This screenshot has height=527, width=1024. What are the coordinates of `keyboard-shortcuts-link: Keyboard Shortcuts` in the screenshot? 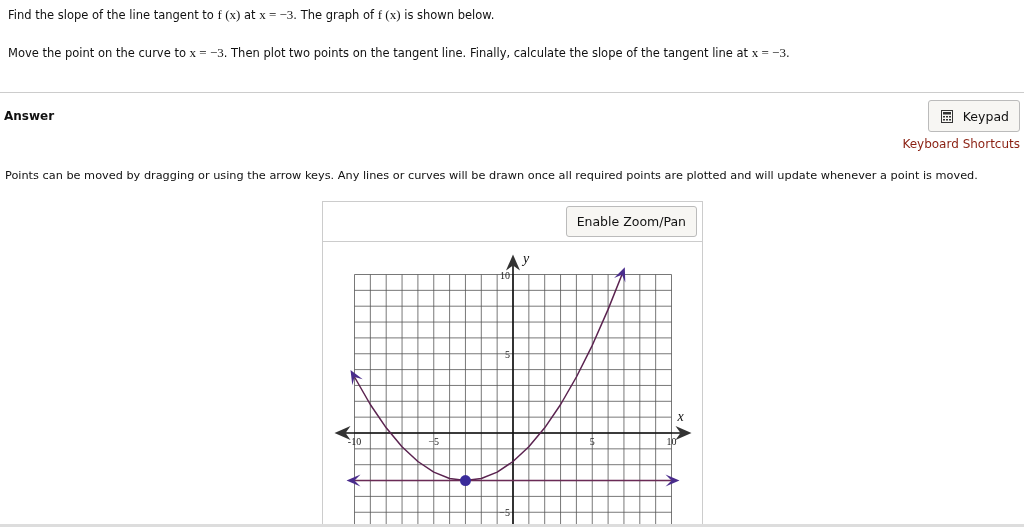 It's located at (961, 144).